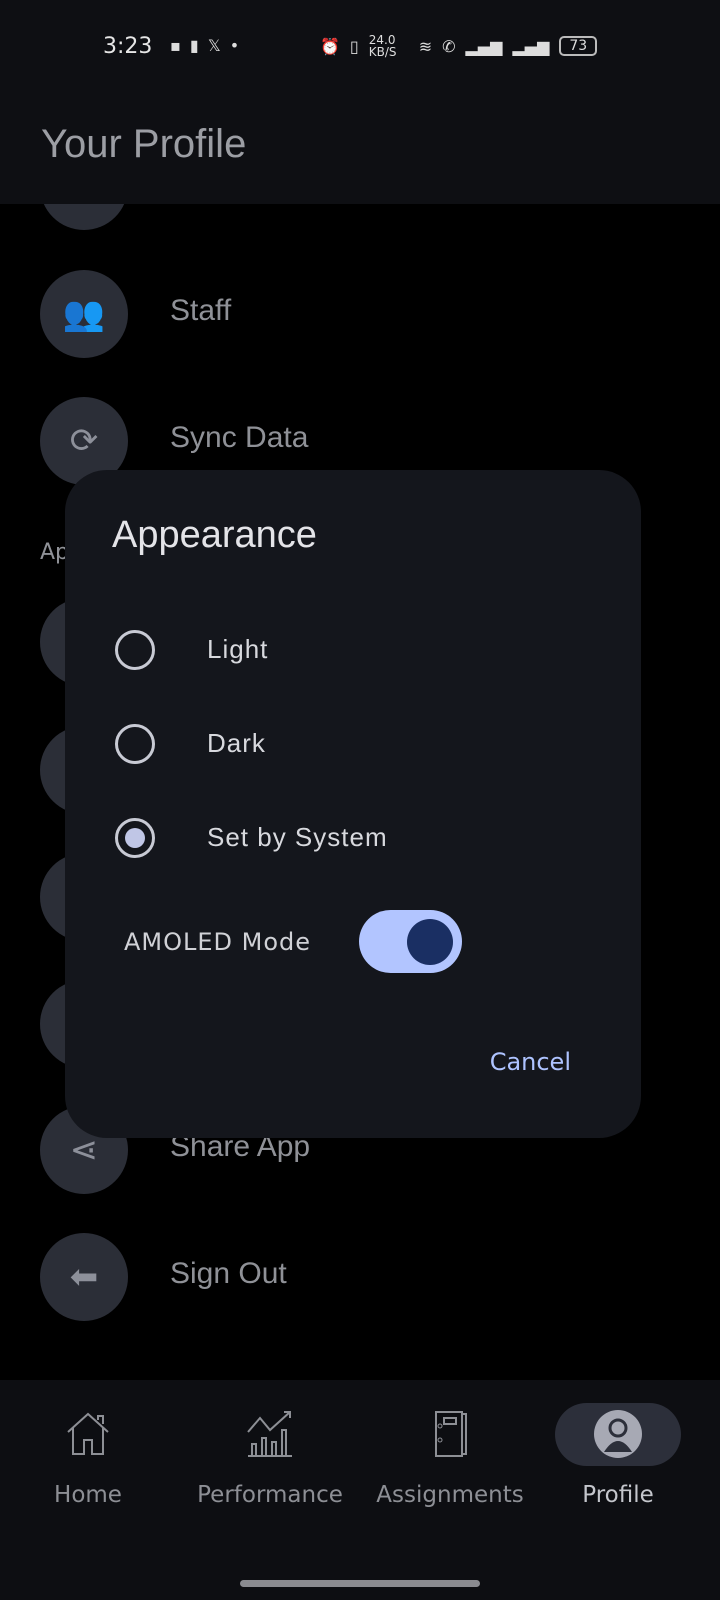  I want to click on item-label: Staff, so click(201, 310).